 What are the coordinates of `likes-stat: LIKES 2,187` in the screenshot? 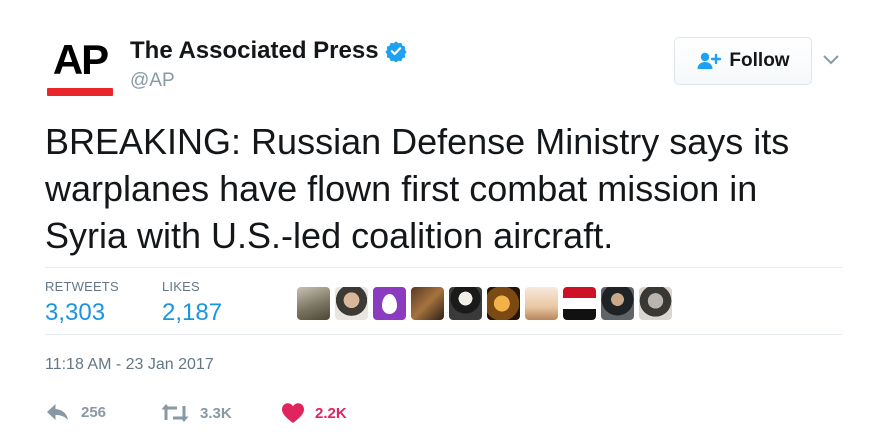 It's located at (192, 303).